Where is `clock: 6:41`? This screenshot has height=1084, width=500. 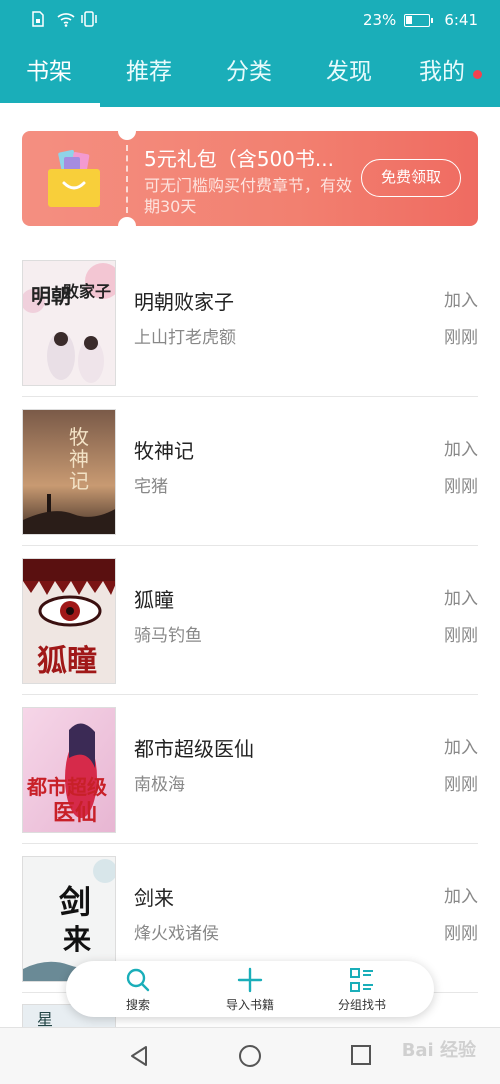
clock: 6:41 is located at coordinates (461, 20).